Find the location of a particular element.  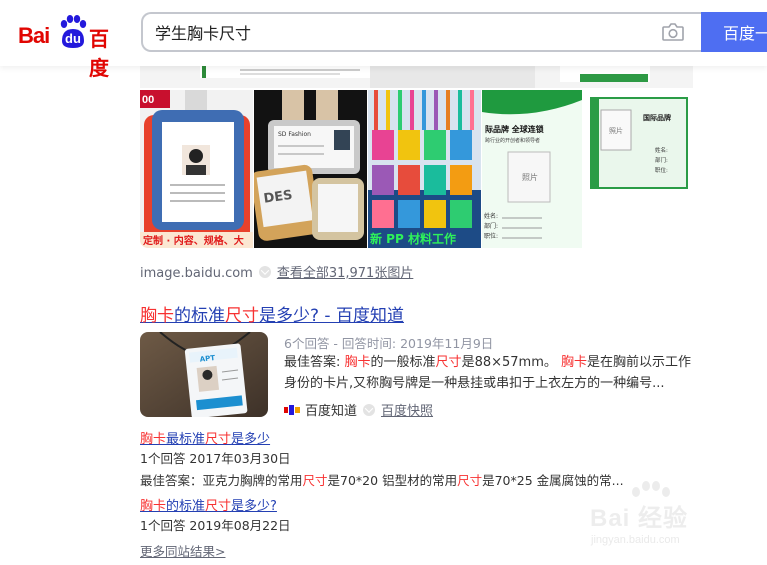

abstract-part-5: 是88×57mm。 is located at coordinates (511, 362).